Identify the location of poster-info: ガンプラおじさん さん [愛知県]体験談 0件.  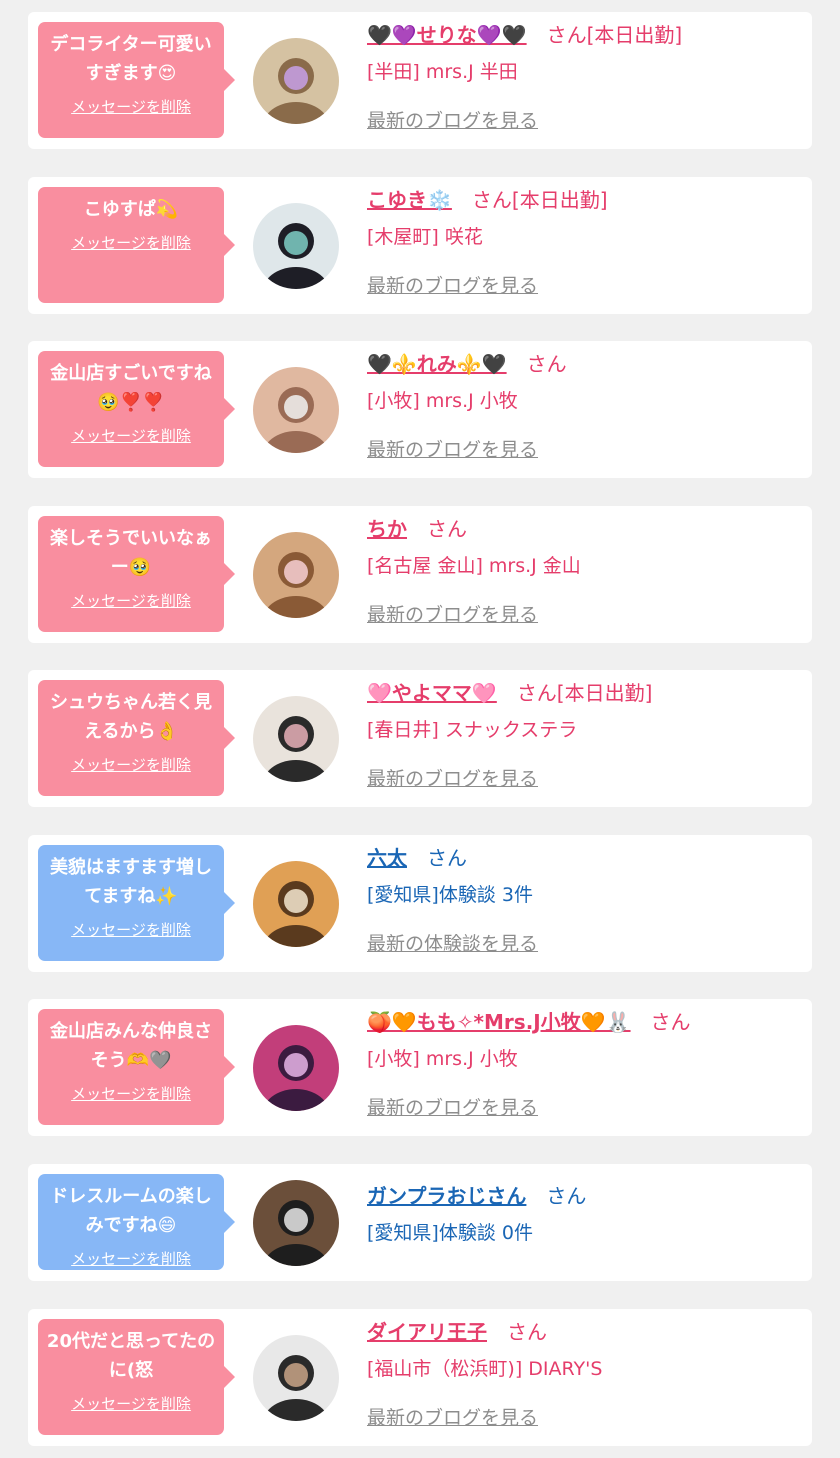
(476, 1214).